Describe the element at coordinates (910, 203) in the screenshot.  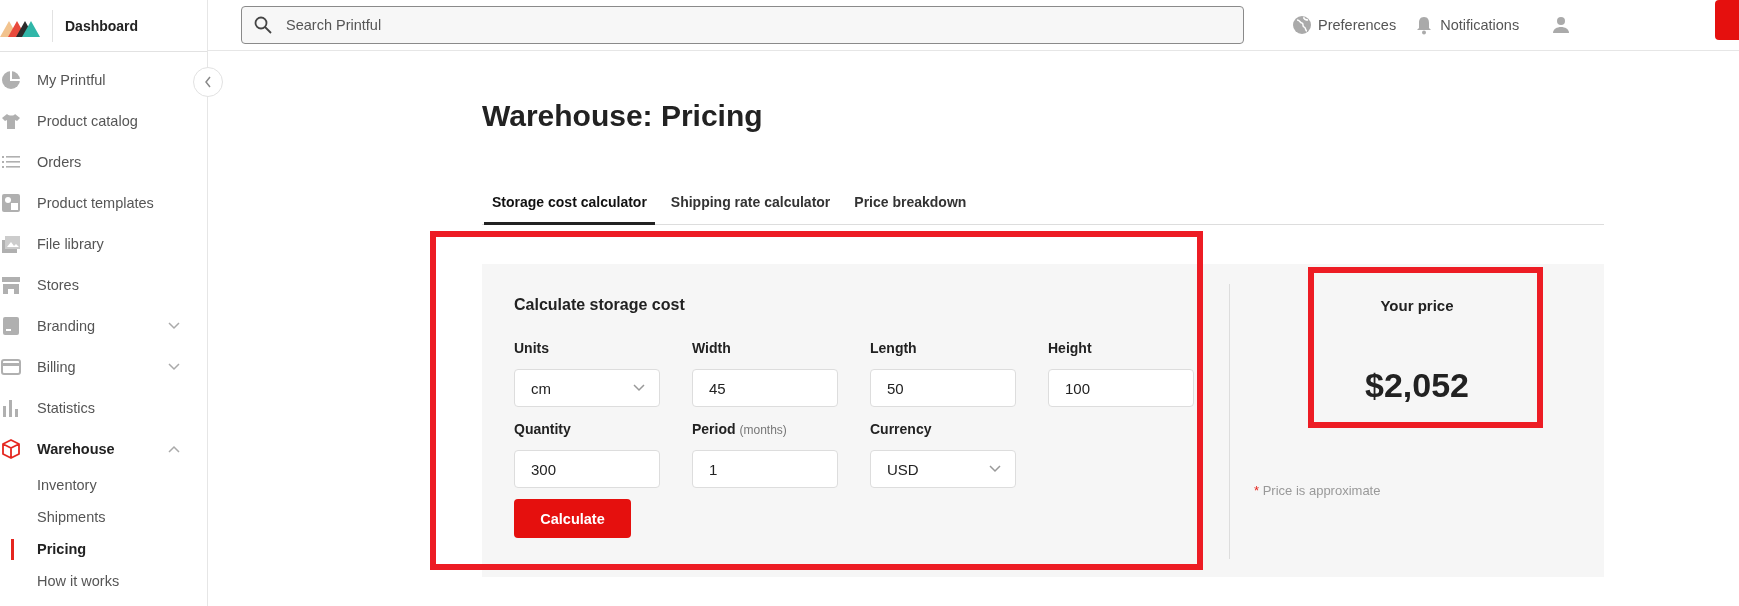
I see `tab: Price breakdown` at that location.